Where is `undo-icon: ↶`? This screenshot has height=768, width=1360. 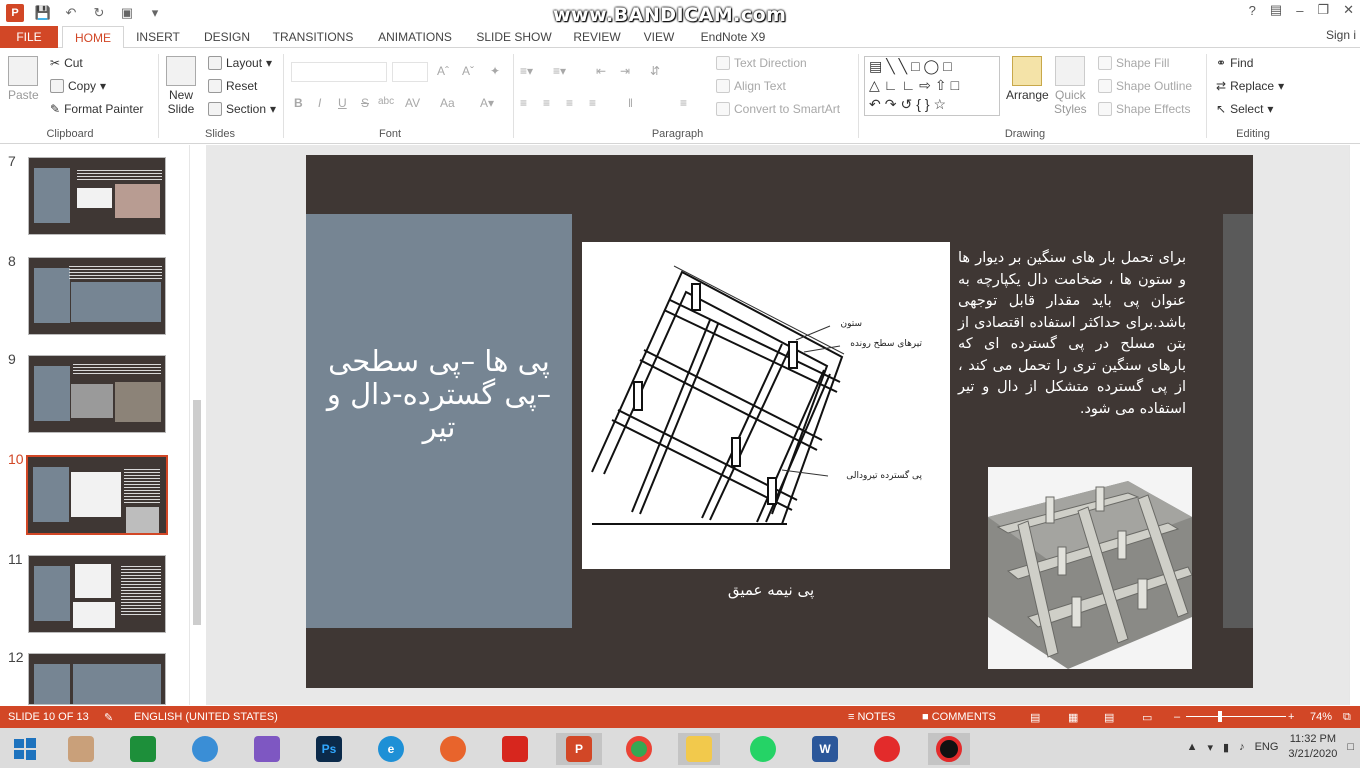
undo-icon: ↶ is located at coordinates (71, 13).